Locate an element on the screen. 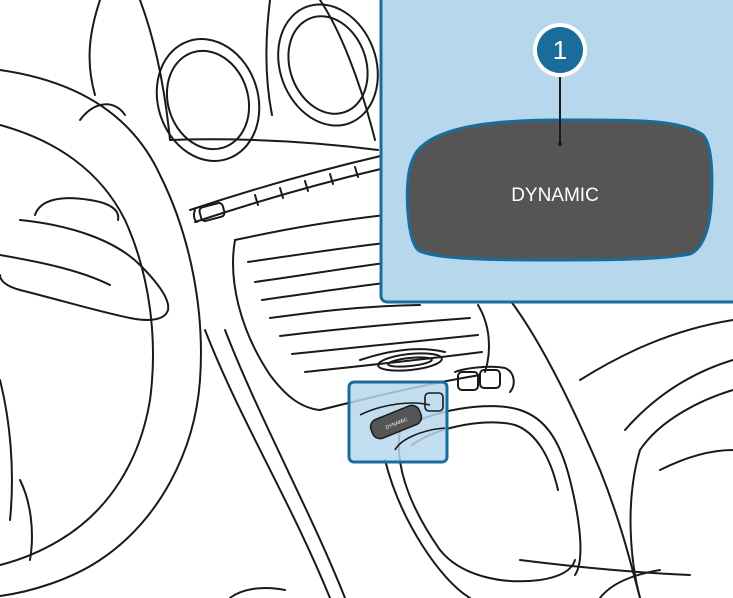 The width and height of the screenshot is (733, 598). marker-number: 1 is located at coordinates (560, 50).